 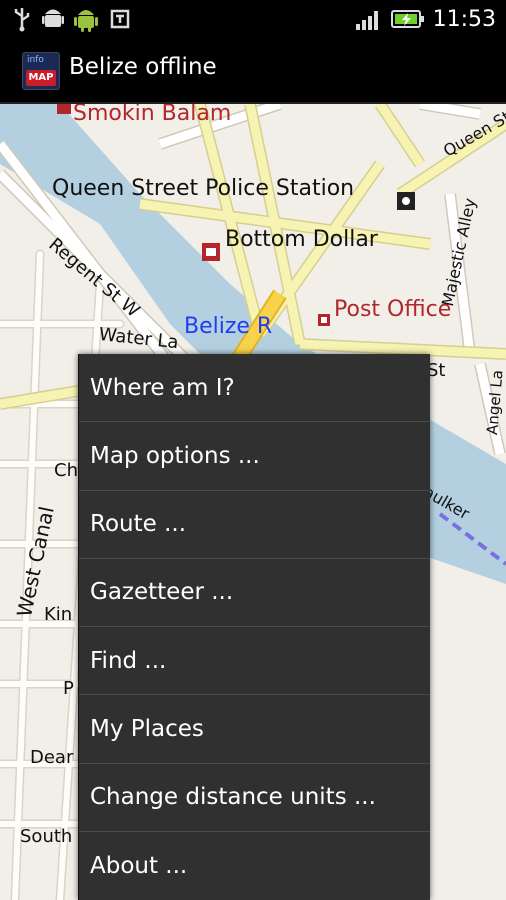 What do you see at coordinates (152, 115) in the screenshot?
I see `map-label-smokin-balam: Smokin Balam` at bounding box center [152, 115].